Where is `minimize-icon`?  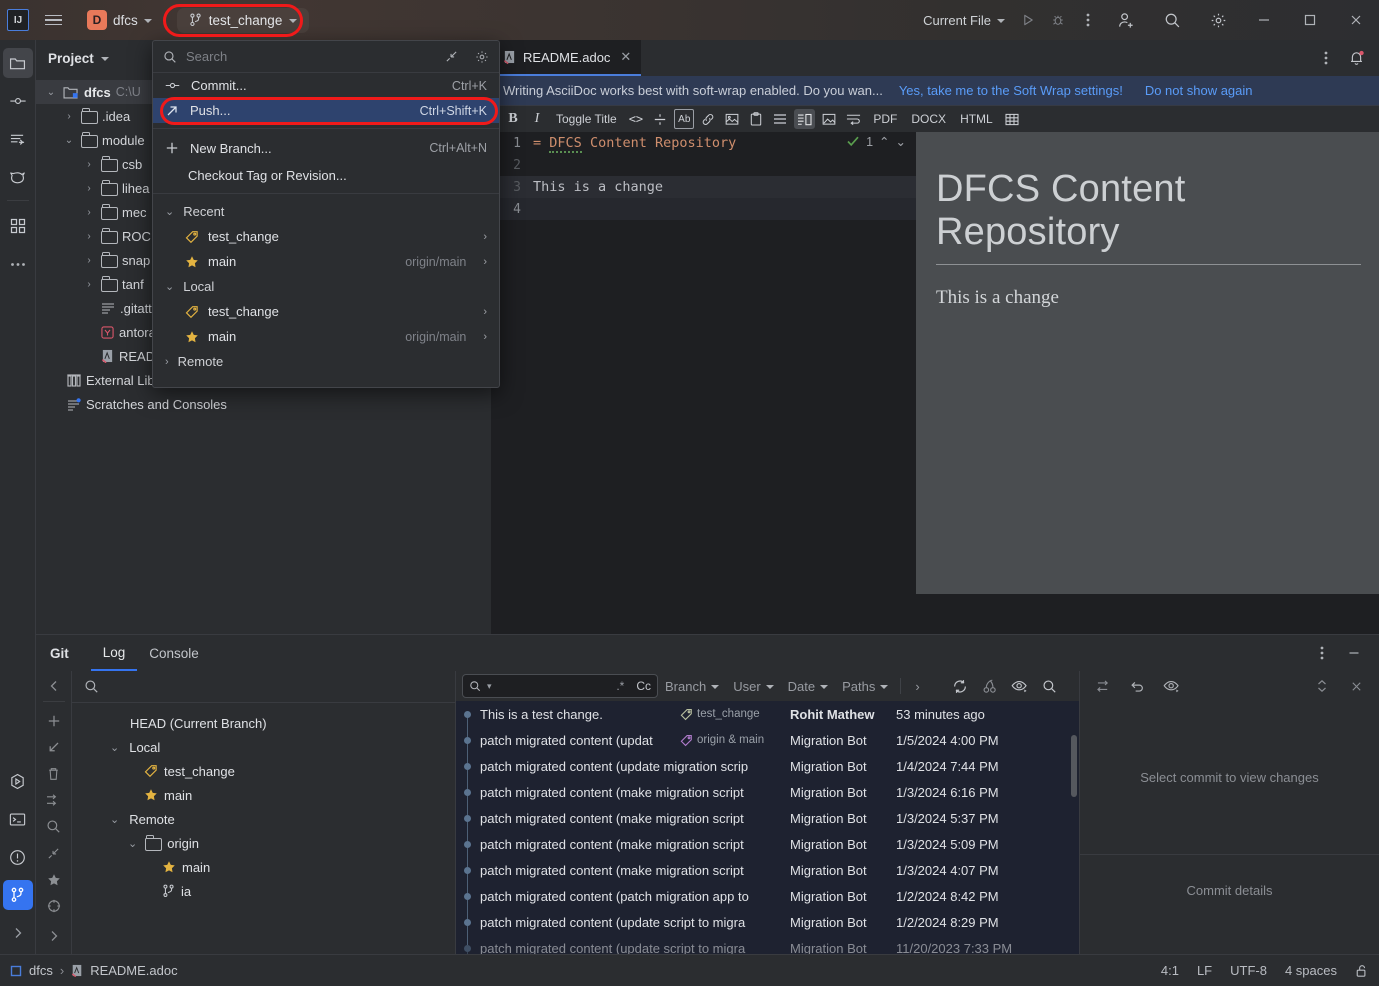 minimize-icon is located at coordinates (1264, 20).